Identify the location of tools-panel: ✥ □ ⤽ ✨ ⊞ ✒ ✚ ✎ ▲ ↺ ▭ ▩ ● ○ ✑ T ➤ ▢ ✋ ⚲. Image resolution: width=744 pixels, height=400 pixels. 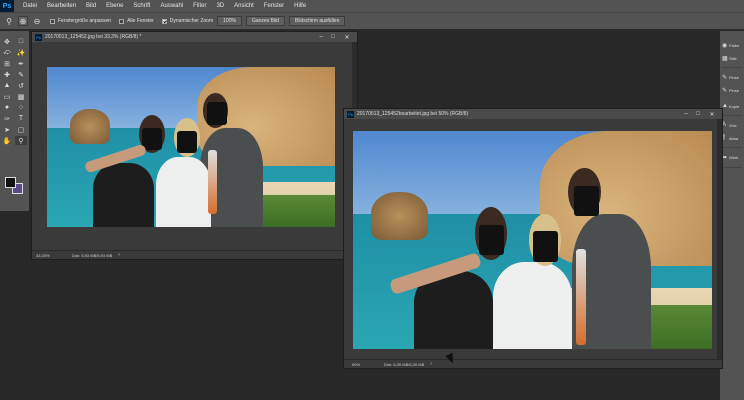
(14, 121).